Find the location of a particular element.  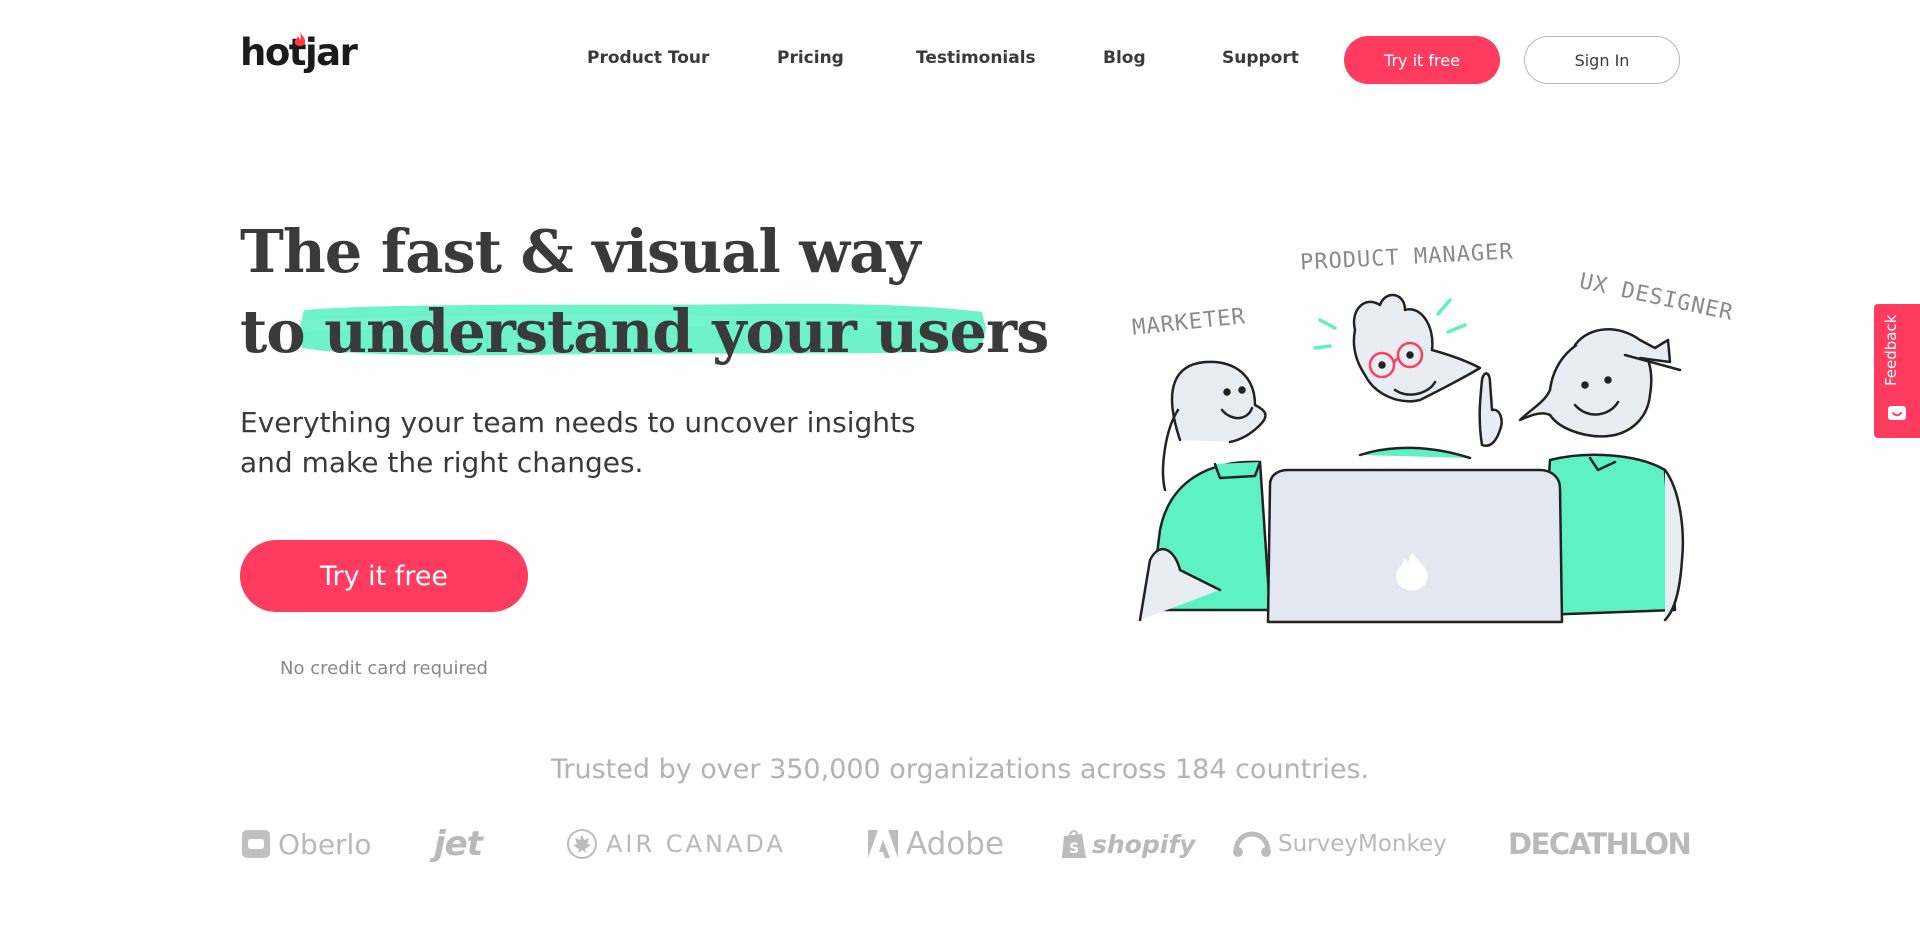

hero-try-free-button: Try it free is located at coordinates (384, 576).